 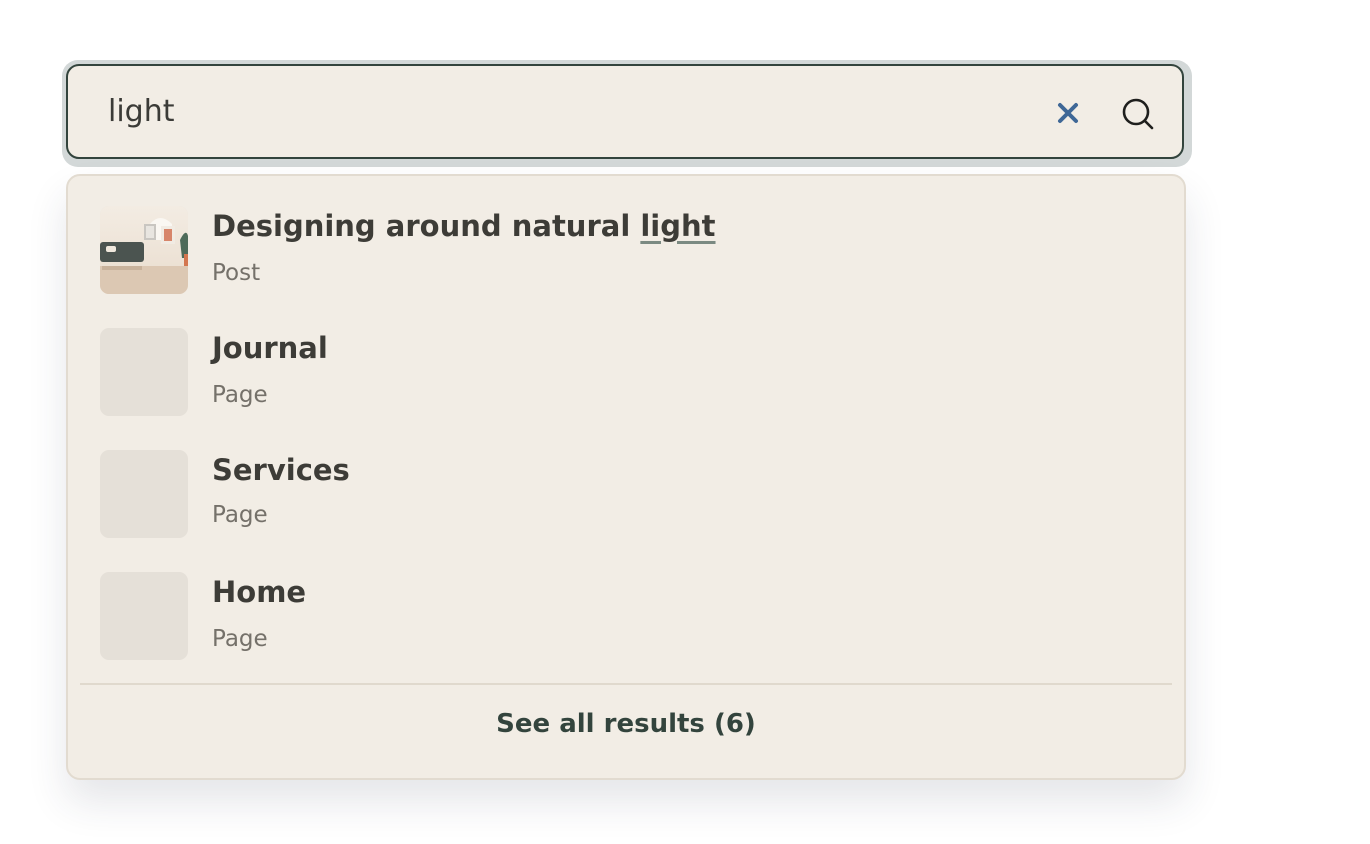 I want to click on clear-search-button, so click(x=1068, y=113).